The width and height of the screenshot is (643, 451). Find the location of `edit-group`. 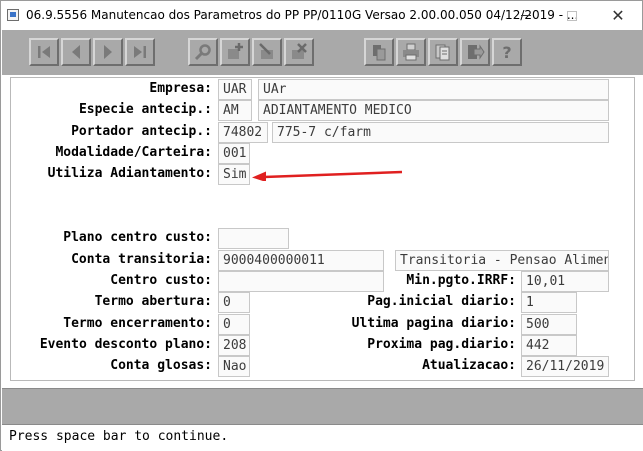

edit-group is located at coordinates (252, 52).